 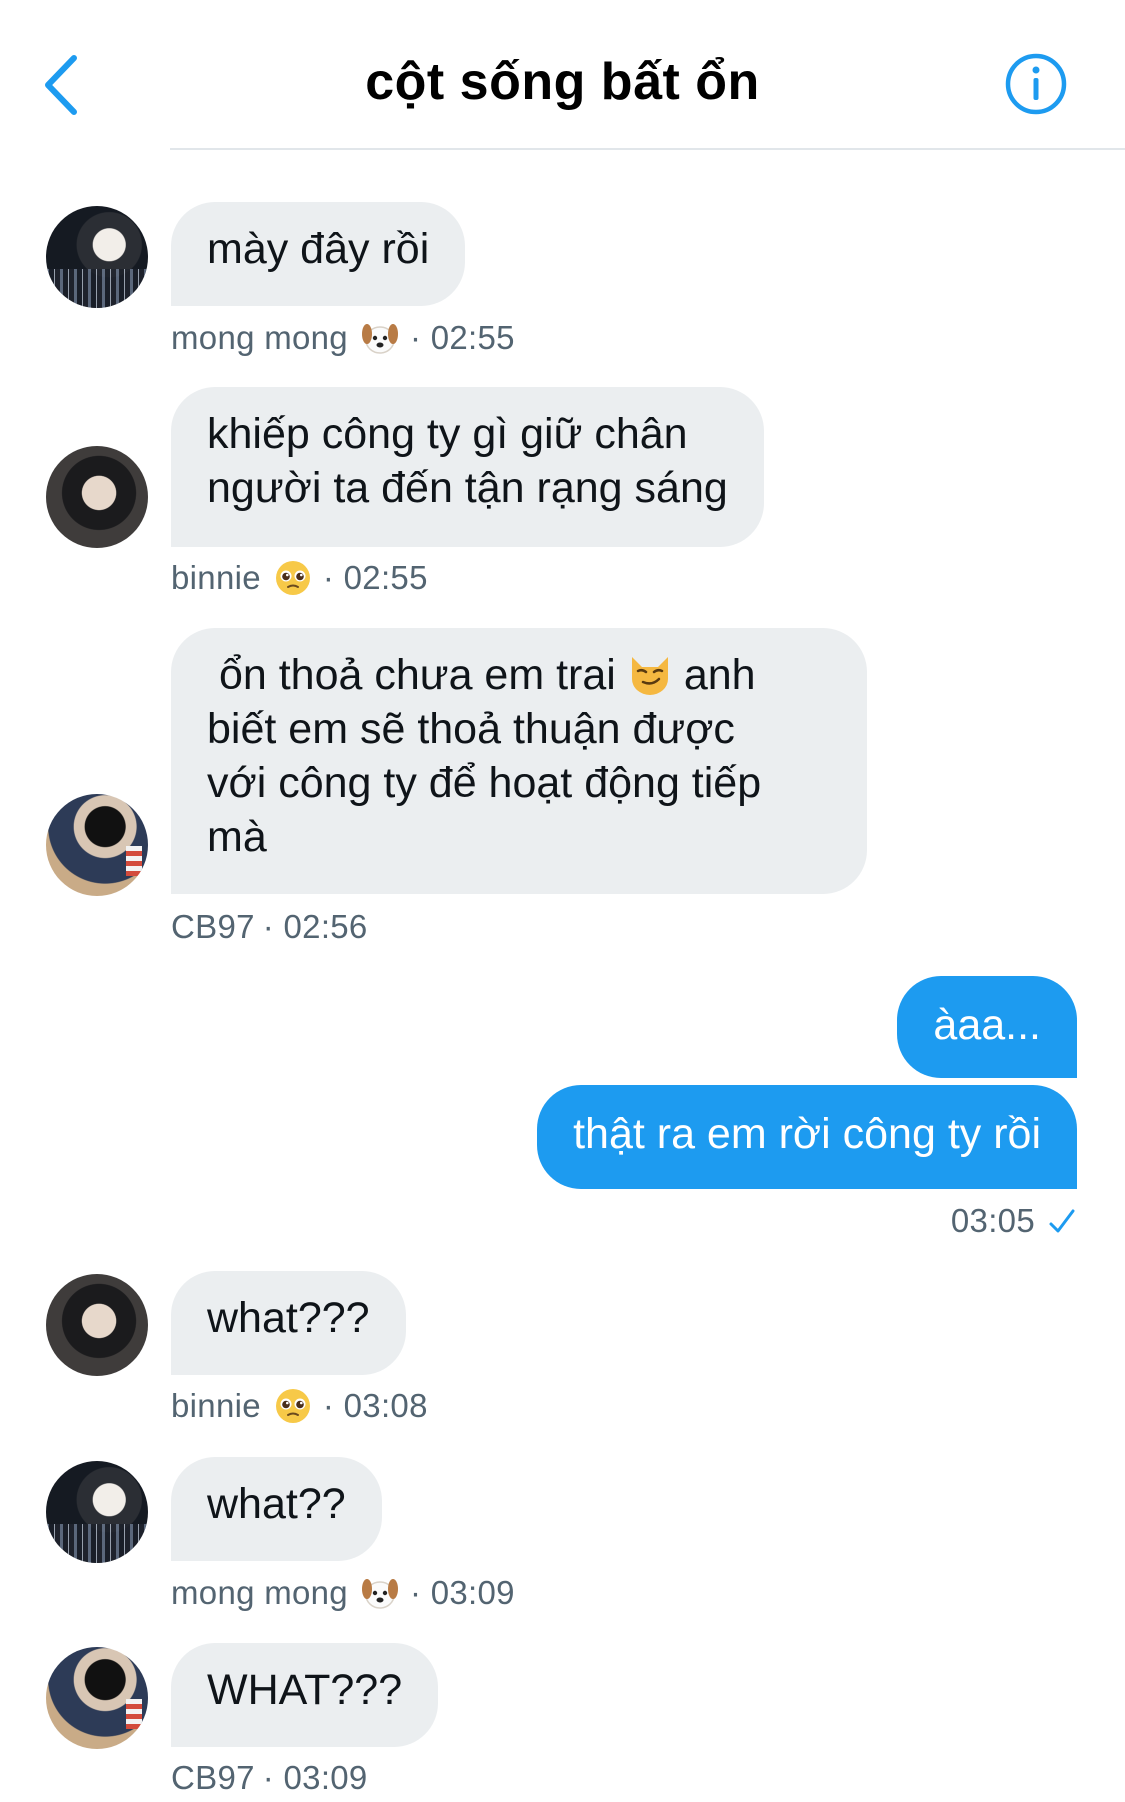 What do you see at coordinates (807, 1137) in the screenshot?
I see `sent-message-bubble: thật ra em rời công ty rồi` at bounding box center [807, 1137].